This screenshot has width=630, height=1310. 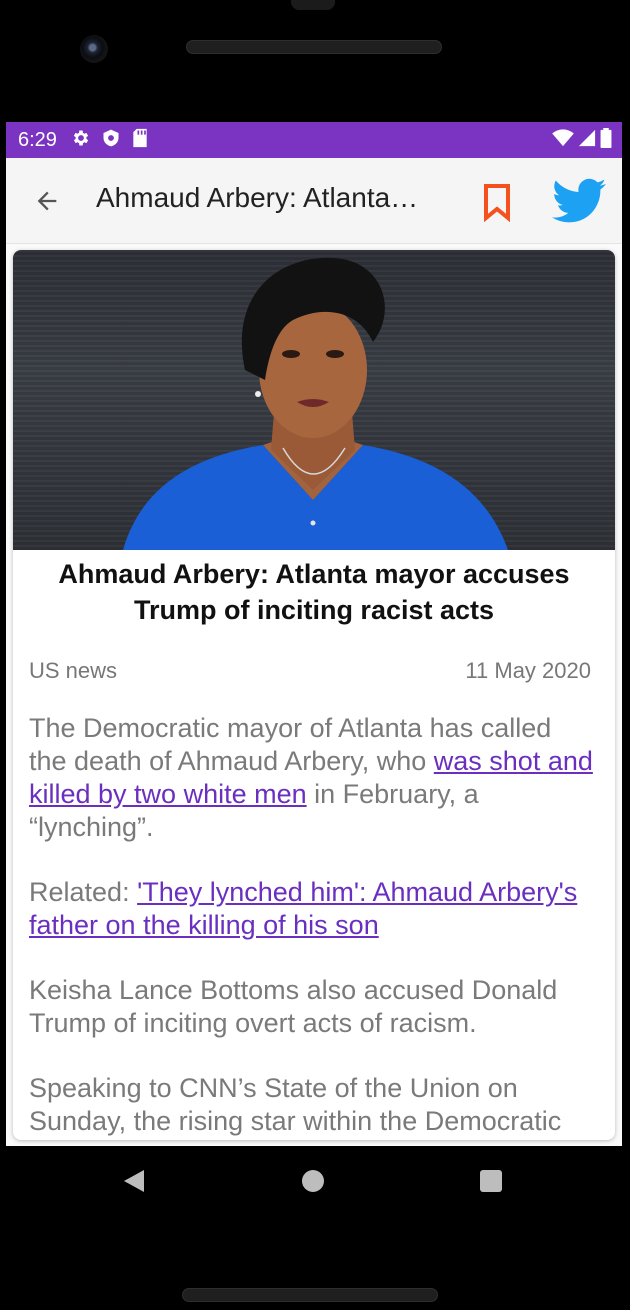 What do you see at coordinates (313, 5) in the screenshot?
I see `device-notch` at bounding box center [313, 5].